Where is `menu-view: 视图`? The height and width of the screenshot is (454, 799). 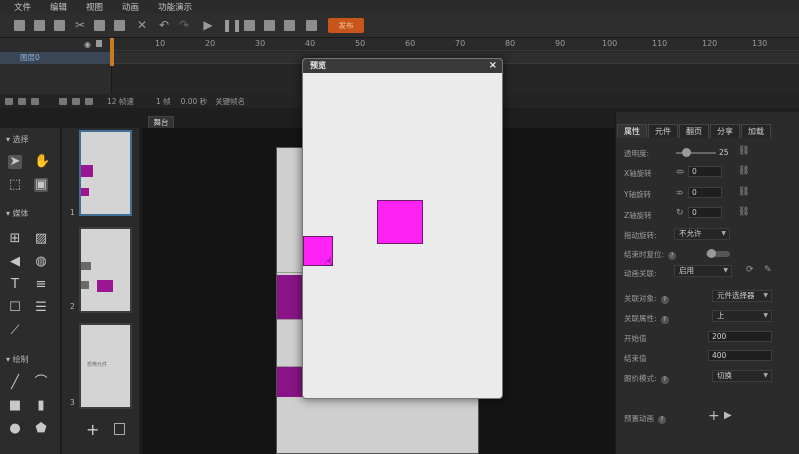 menu-view: 视图 is located at coordinates (94, 7).